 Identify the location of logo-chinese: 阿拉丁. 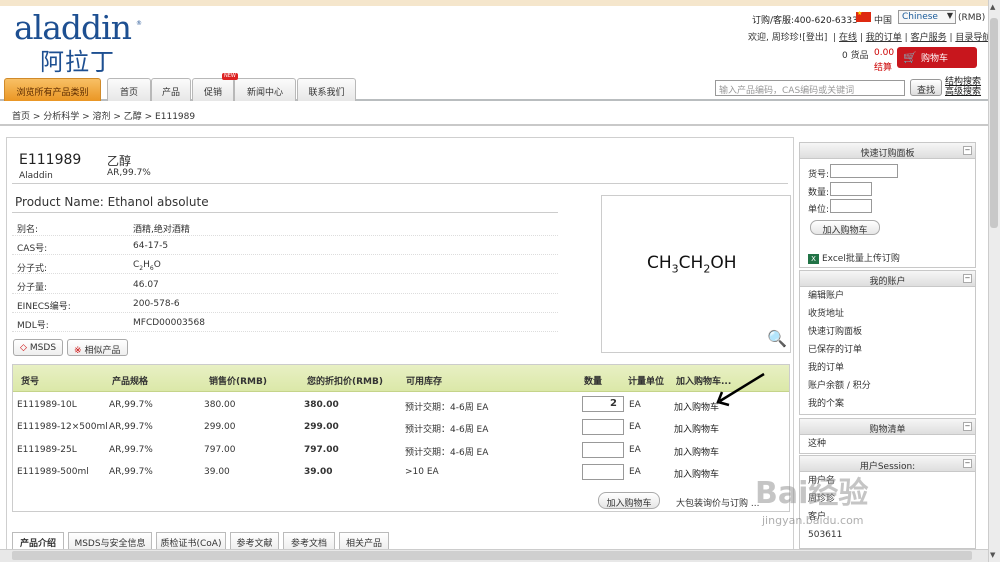
(77, 62).